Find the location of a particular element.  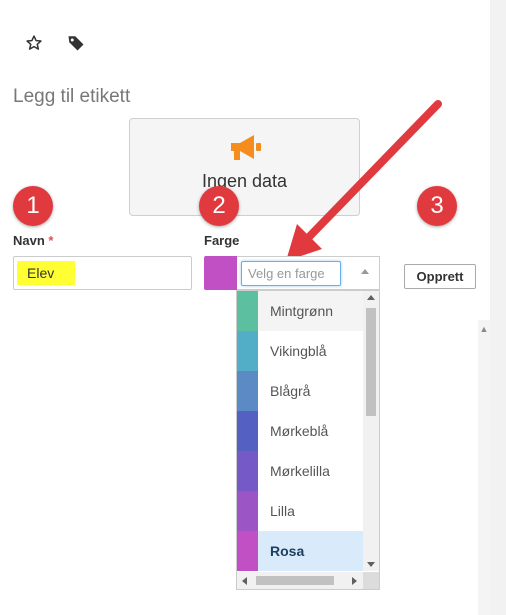

color-option: Rosa is located at coordinates (300, 551).